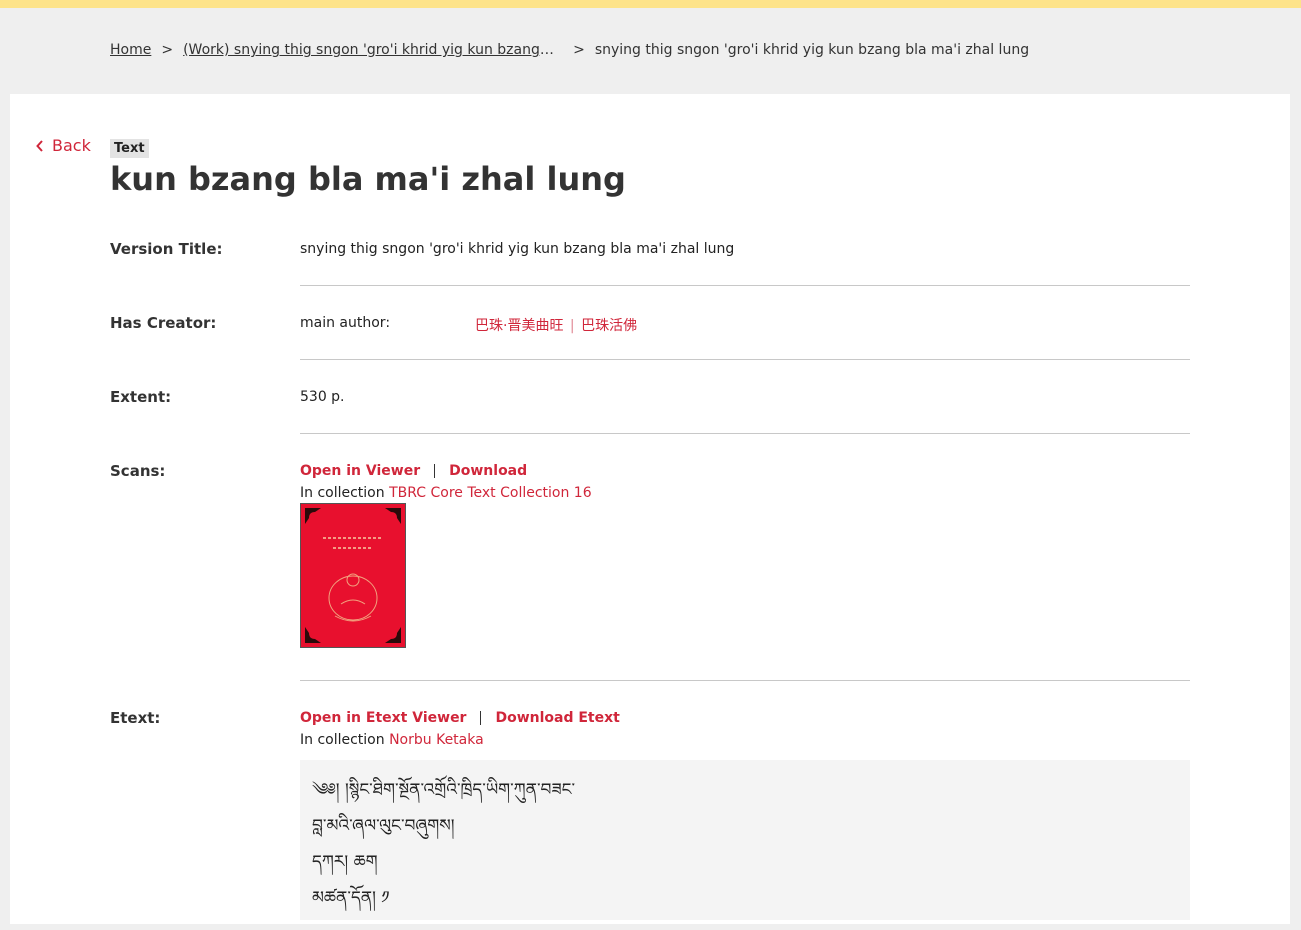  What do you see at coordinates (557, 718) in the screenshot?
I see `download-etext-link: Download Etext` at bounding box center [557, 718].